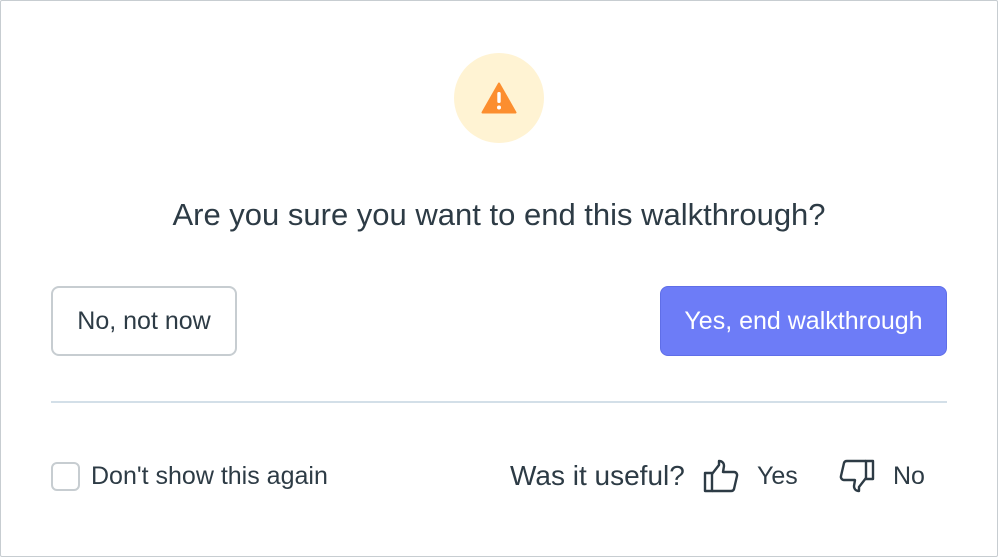 The height and width of the screenshot is (557, 998). I want to click on warning-badge, so click(499, 98).